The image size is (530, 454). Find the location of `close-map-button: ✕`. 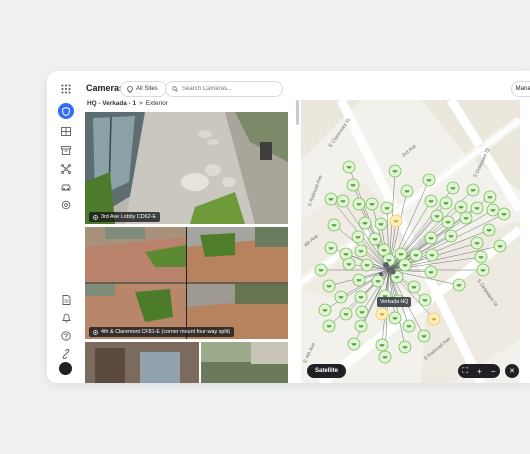

close-map-button: ✕ is located at coordinates (512, 371).